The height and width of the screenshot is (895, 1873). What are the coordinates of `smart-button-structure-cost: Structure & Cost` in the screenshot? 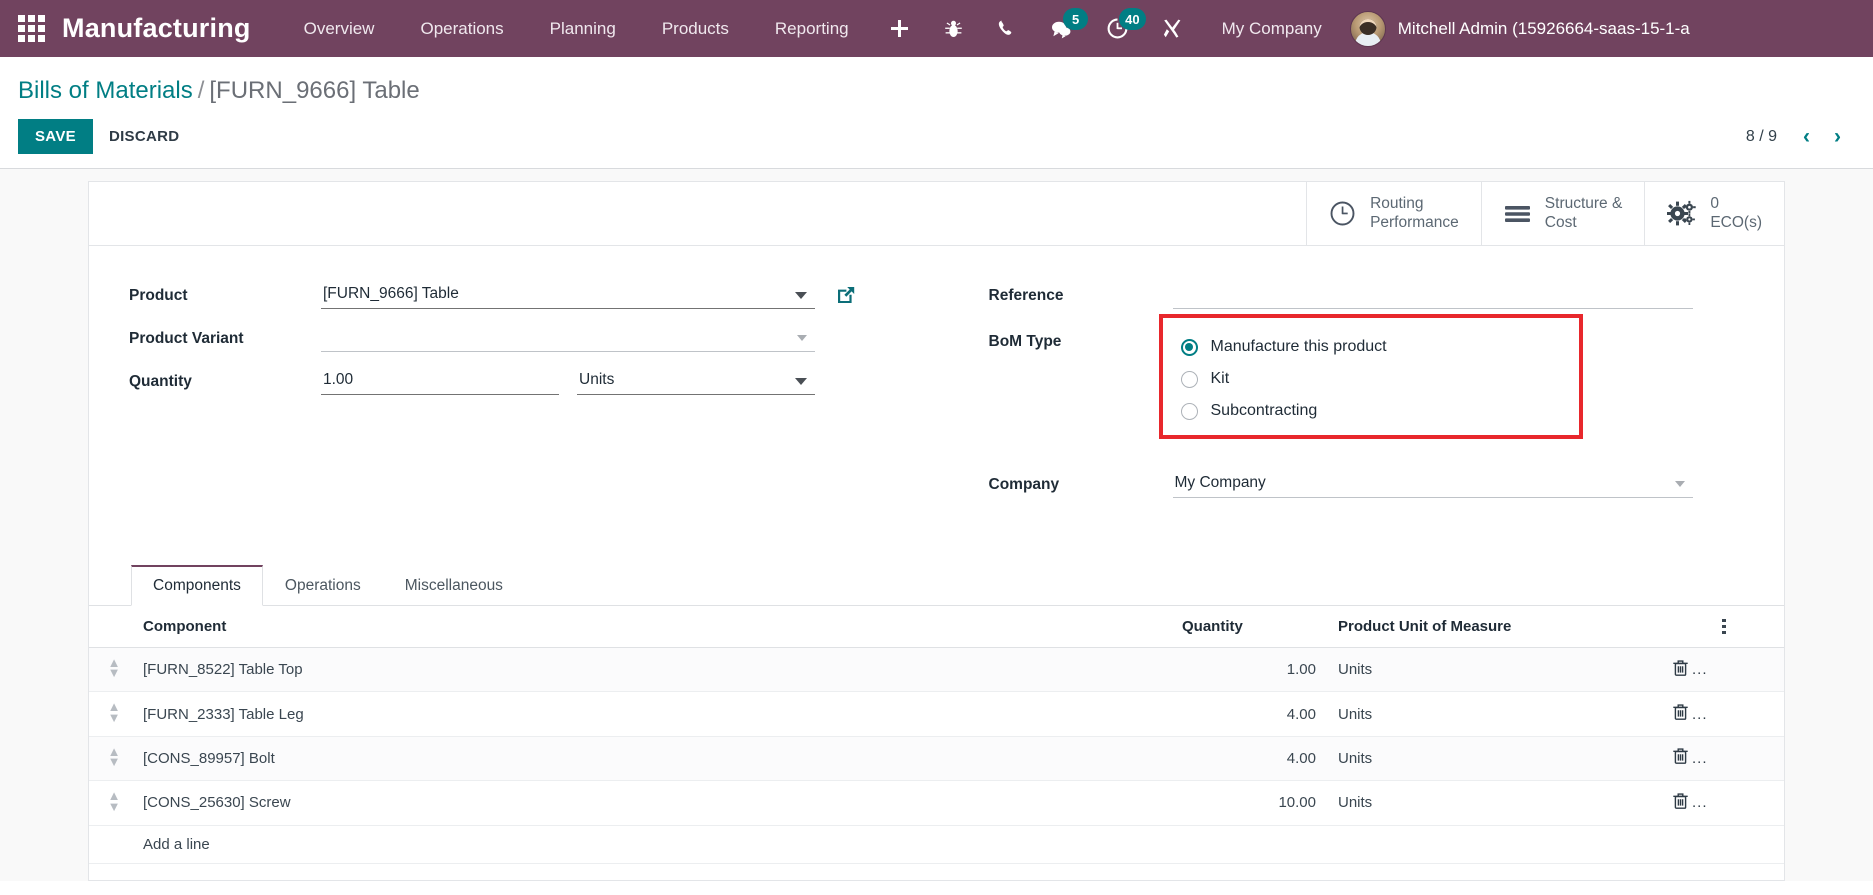 It's located at (1562, 213).